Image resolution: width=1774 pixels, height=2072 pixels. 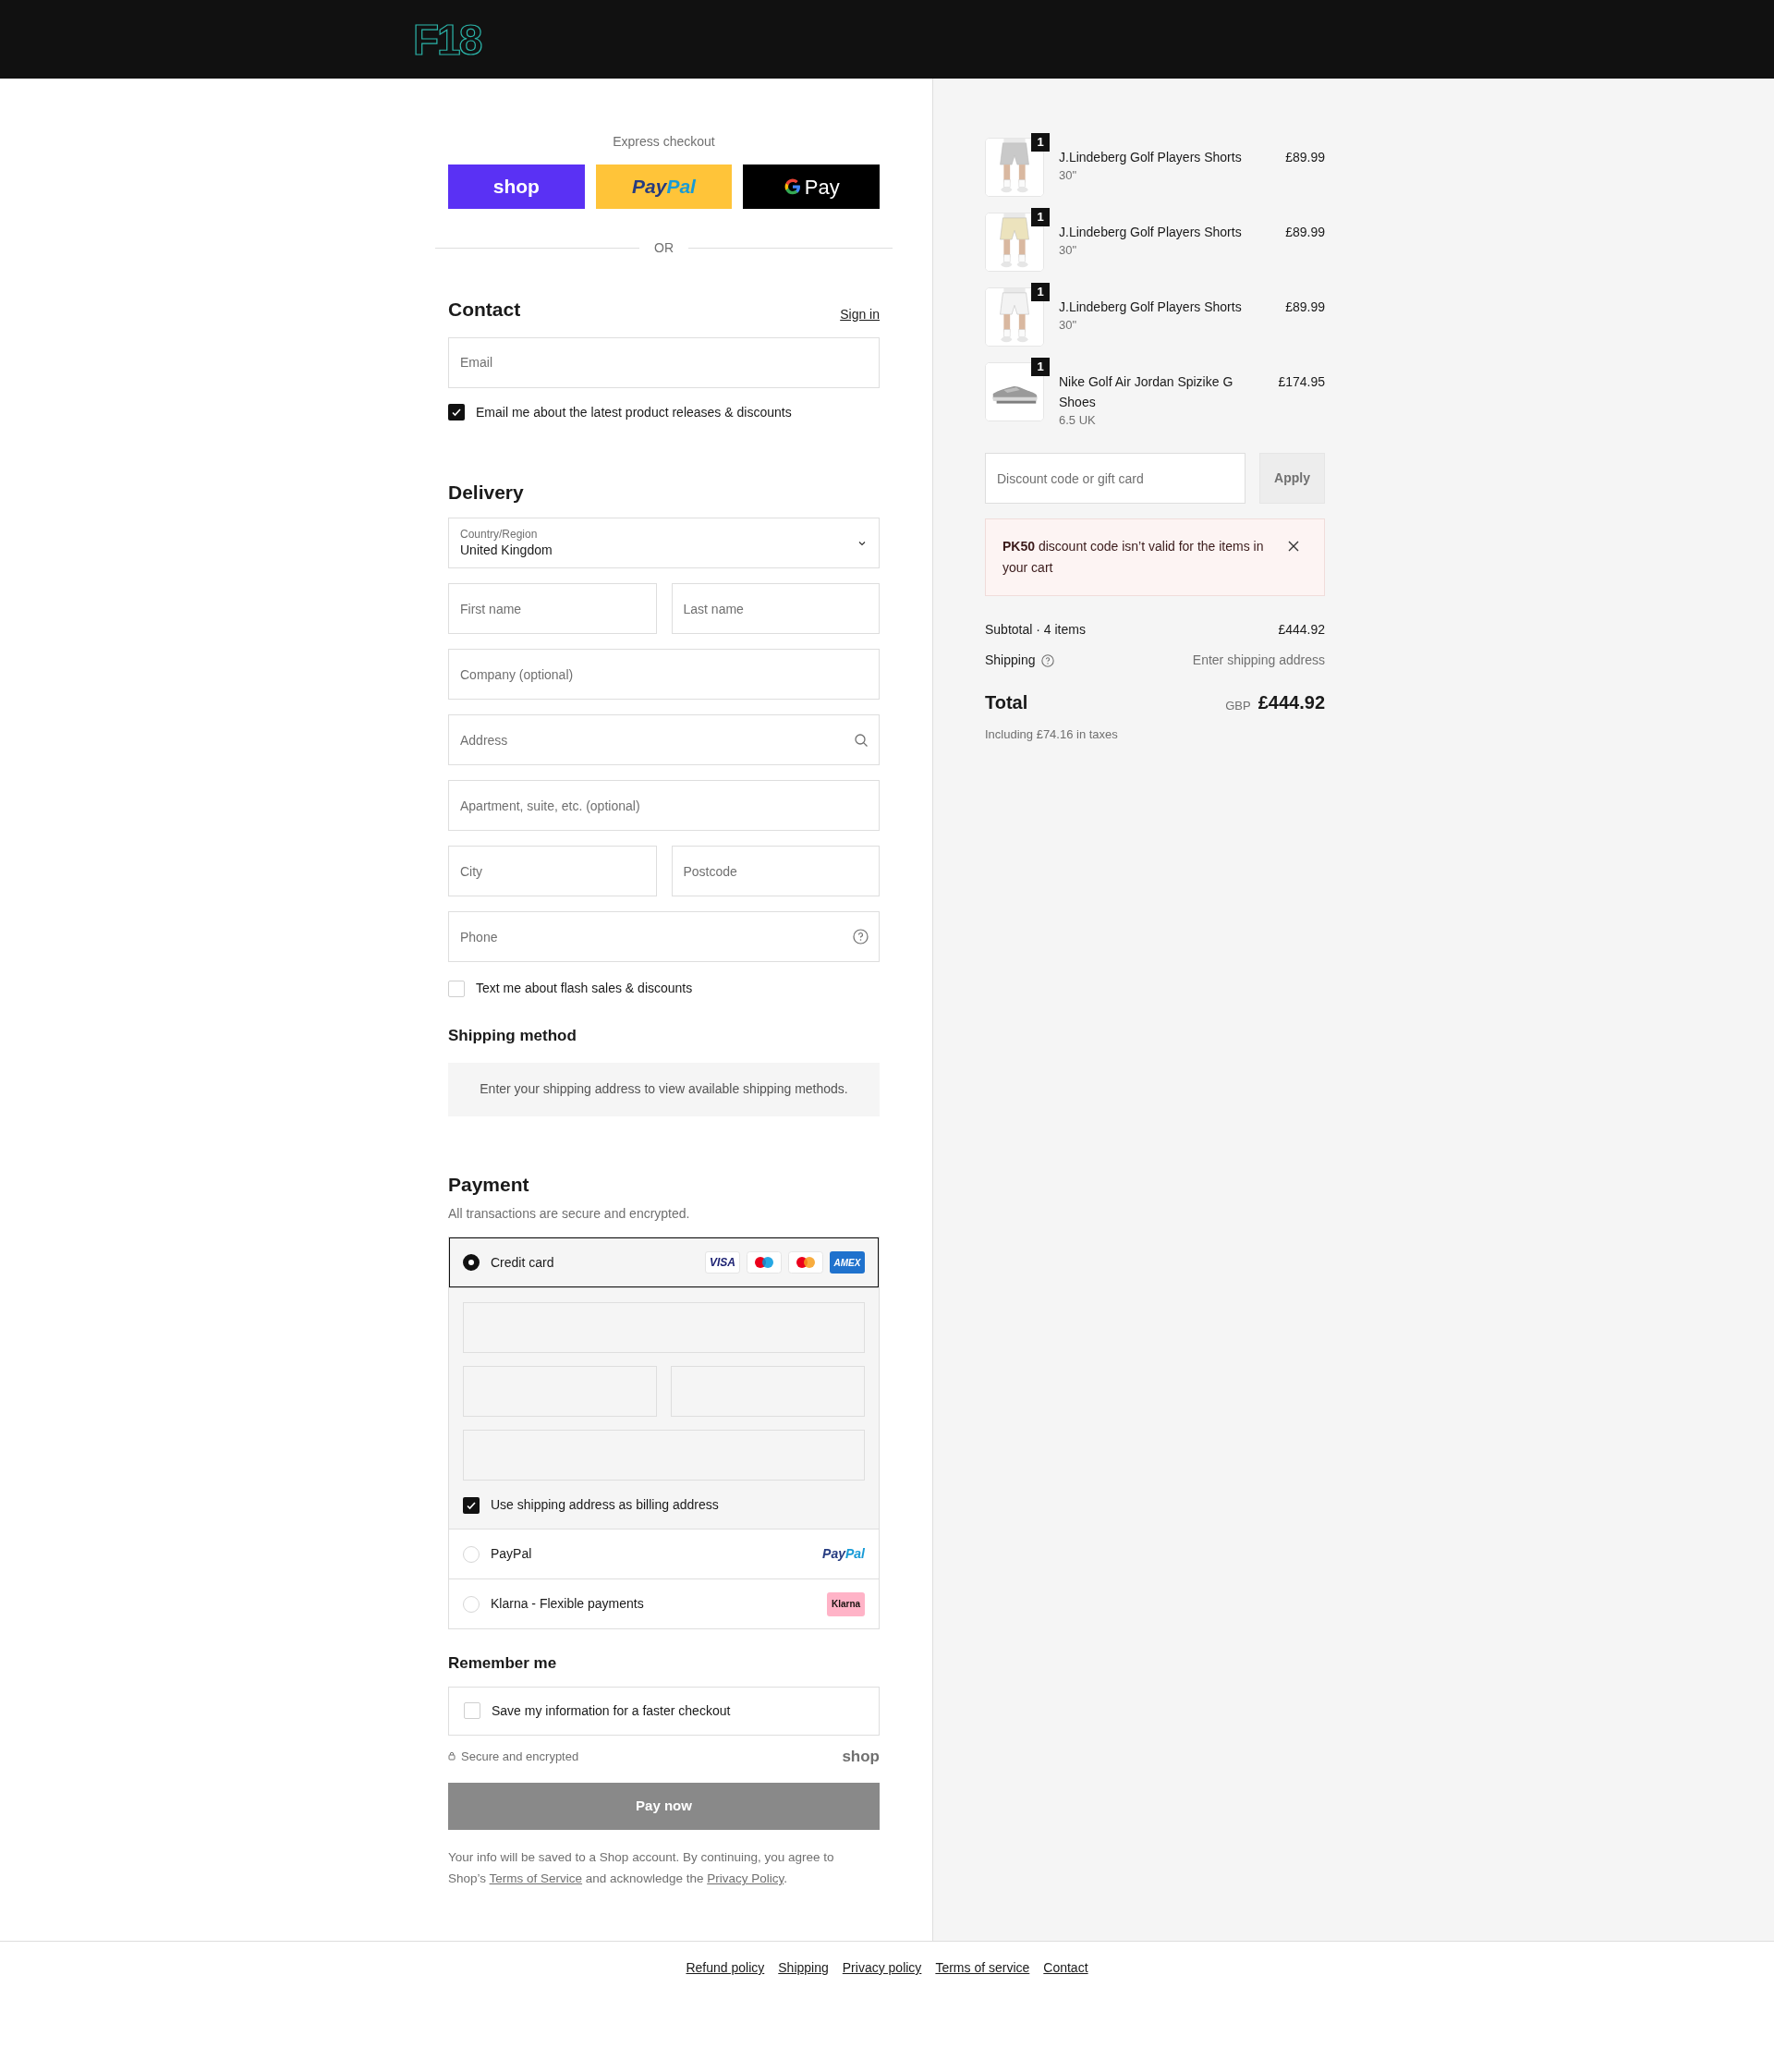 I want to click on footer-link: Shipping, so click(x=803, y=1968).